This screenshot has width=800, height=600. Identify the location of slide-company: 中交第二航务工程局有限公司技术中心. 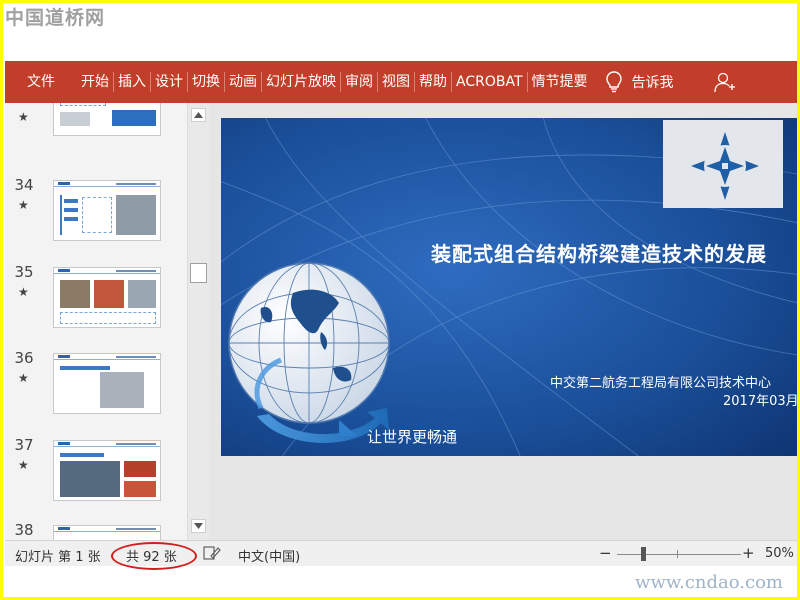
(660, 381).